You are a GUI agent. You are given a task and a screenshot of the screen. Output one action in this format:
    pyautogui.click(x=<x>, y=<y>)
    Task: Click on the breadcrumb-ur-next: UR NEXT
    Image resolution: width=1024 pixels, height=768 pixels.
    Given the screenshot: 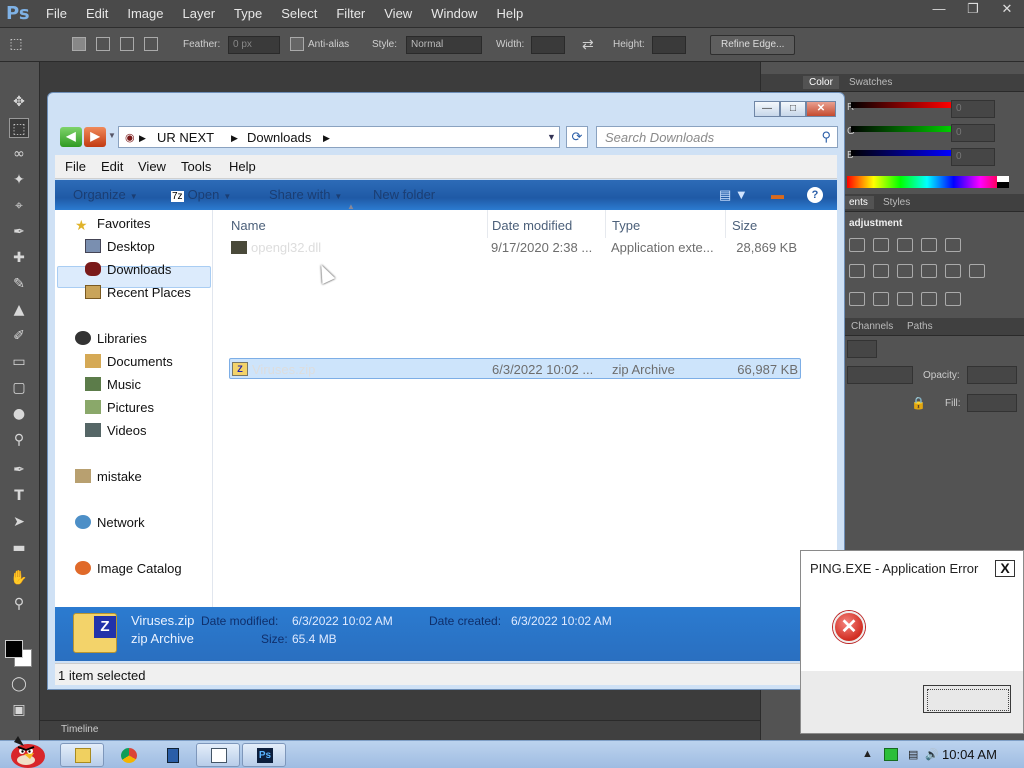 What is the action you would take?
    pyautogui.click(x=185, y=137)
    